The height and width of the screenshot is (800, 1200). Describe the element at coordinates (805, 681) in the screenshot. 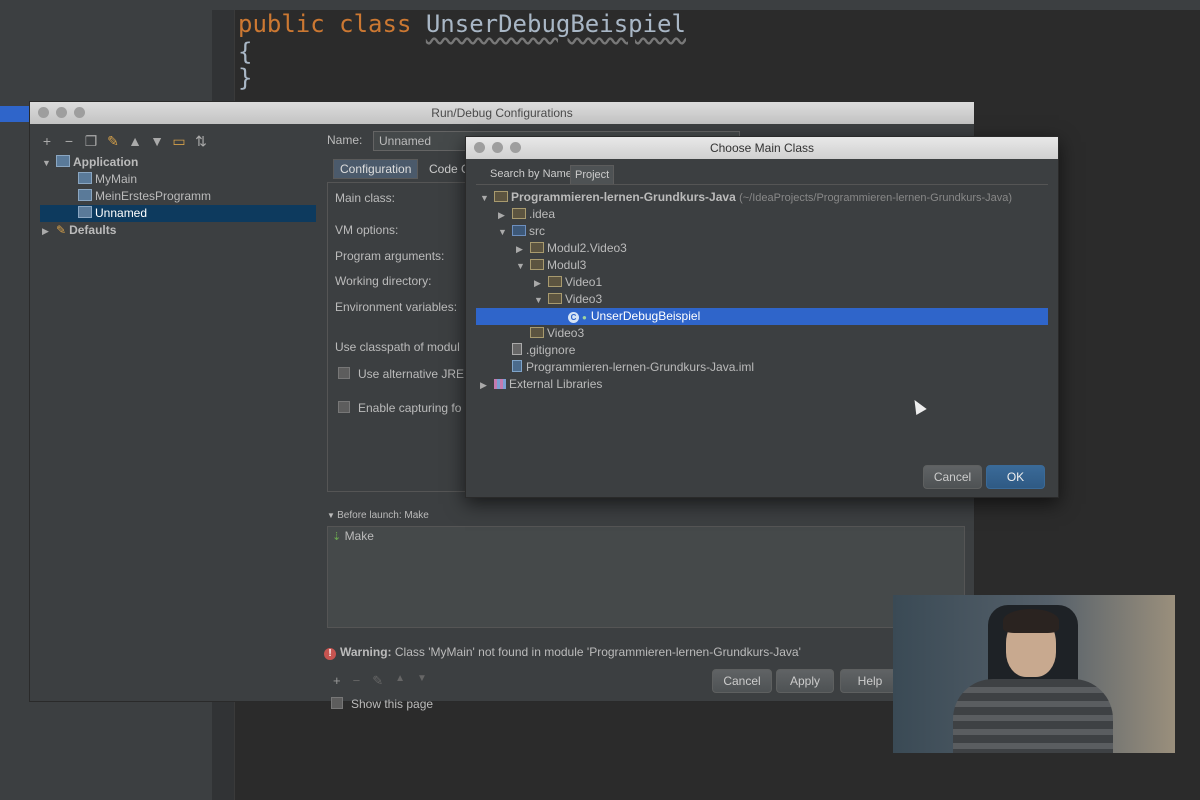

I see `apply-button: Apply` at that location.